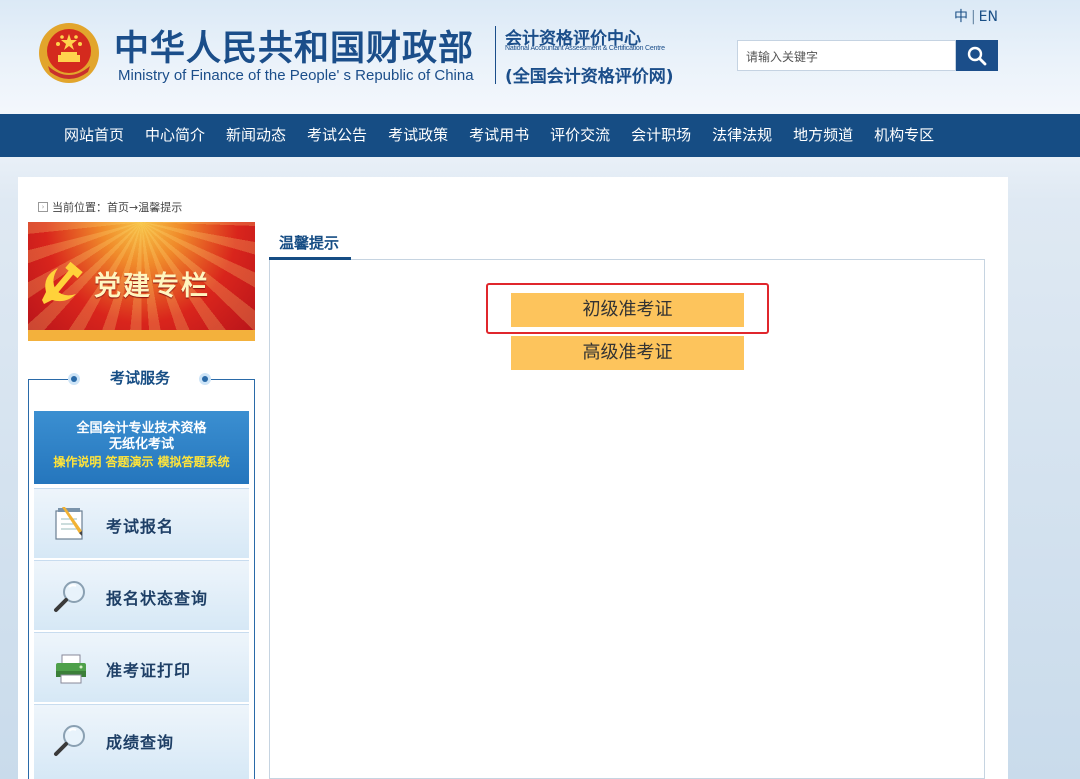 This screenshot has width=1080, height=779. What do you see at coordinates (152, 286) in the screenshot?
I see `banner-title: 党建专栏` at bounding box center [152, 286].